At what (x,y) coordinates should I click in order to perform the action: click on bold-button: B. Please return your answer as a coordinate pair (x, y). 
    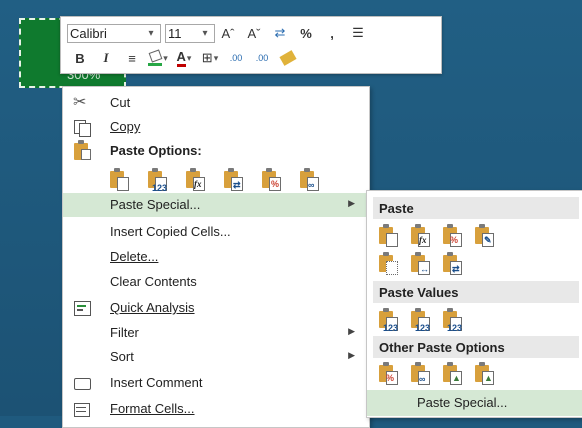
    Looking at the image, I should click on (80, 58).